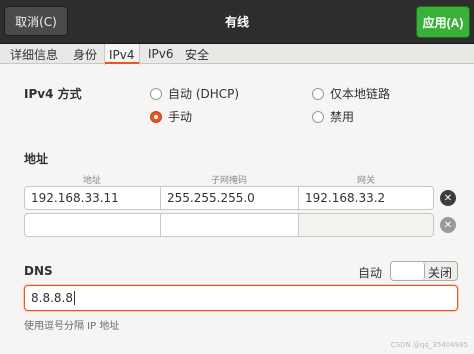 This screenshot has width=474, height=354. I want to click on dns-auto-label: 自动, so click(370, 273).